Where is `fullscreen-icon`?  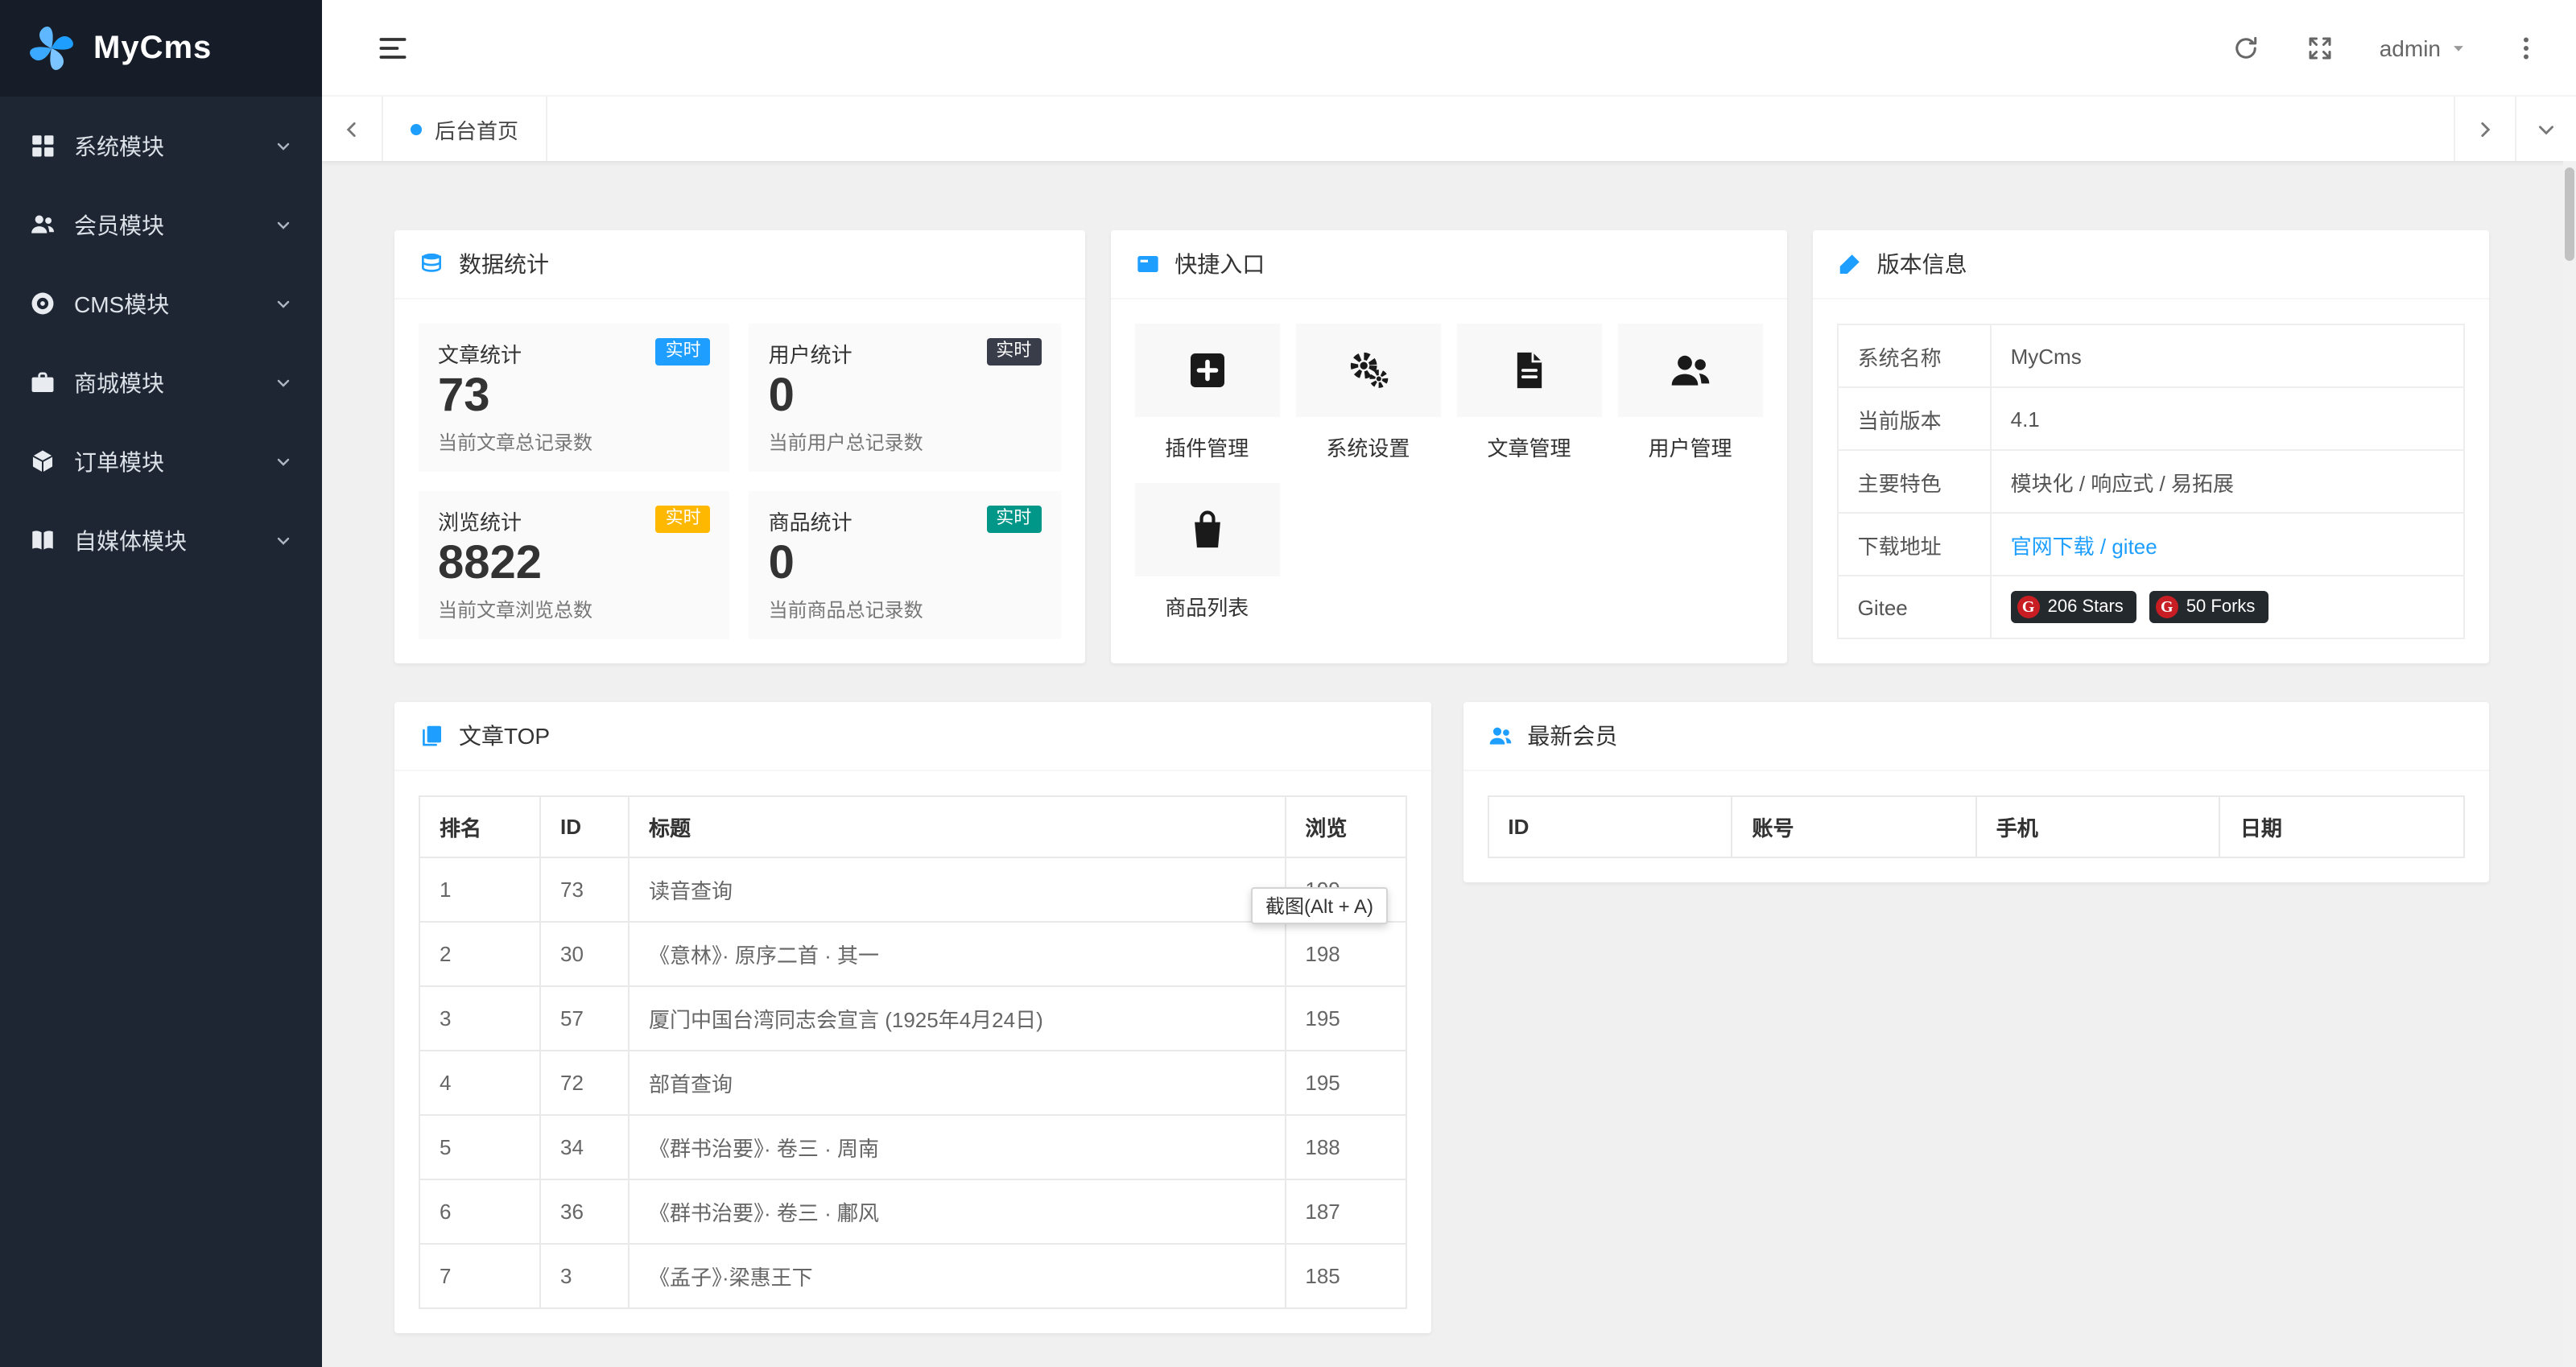 fullscreen-icon is located at coordinates (2320, 47).